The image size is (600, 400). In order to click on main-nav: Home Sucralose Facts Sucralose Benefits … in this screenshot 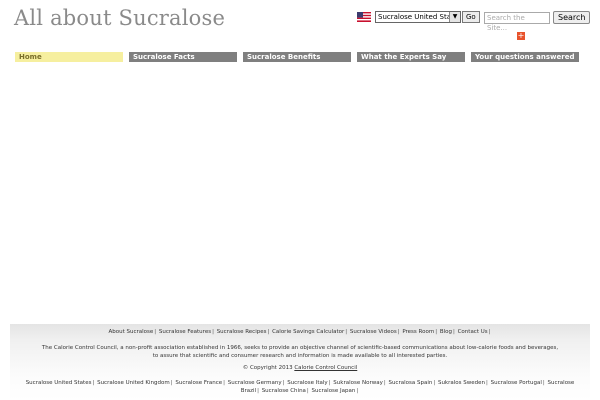, I will do `click(297, 57)`.